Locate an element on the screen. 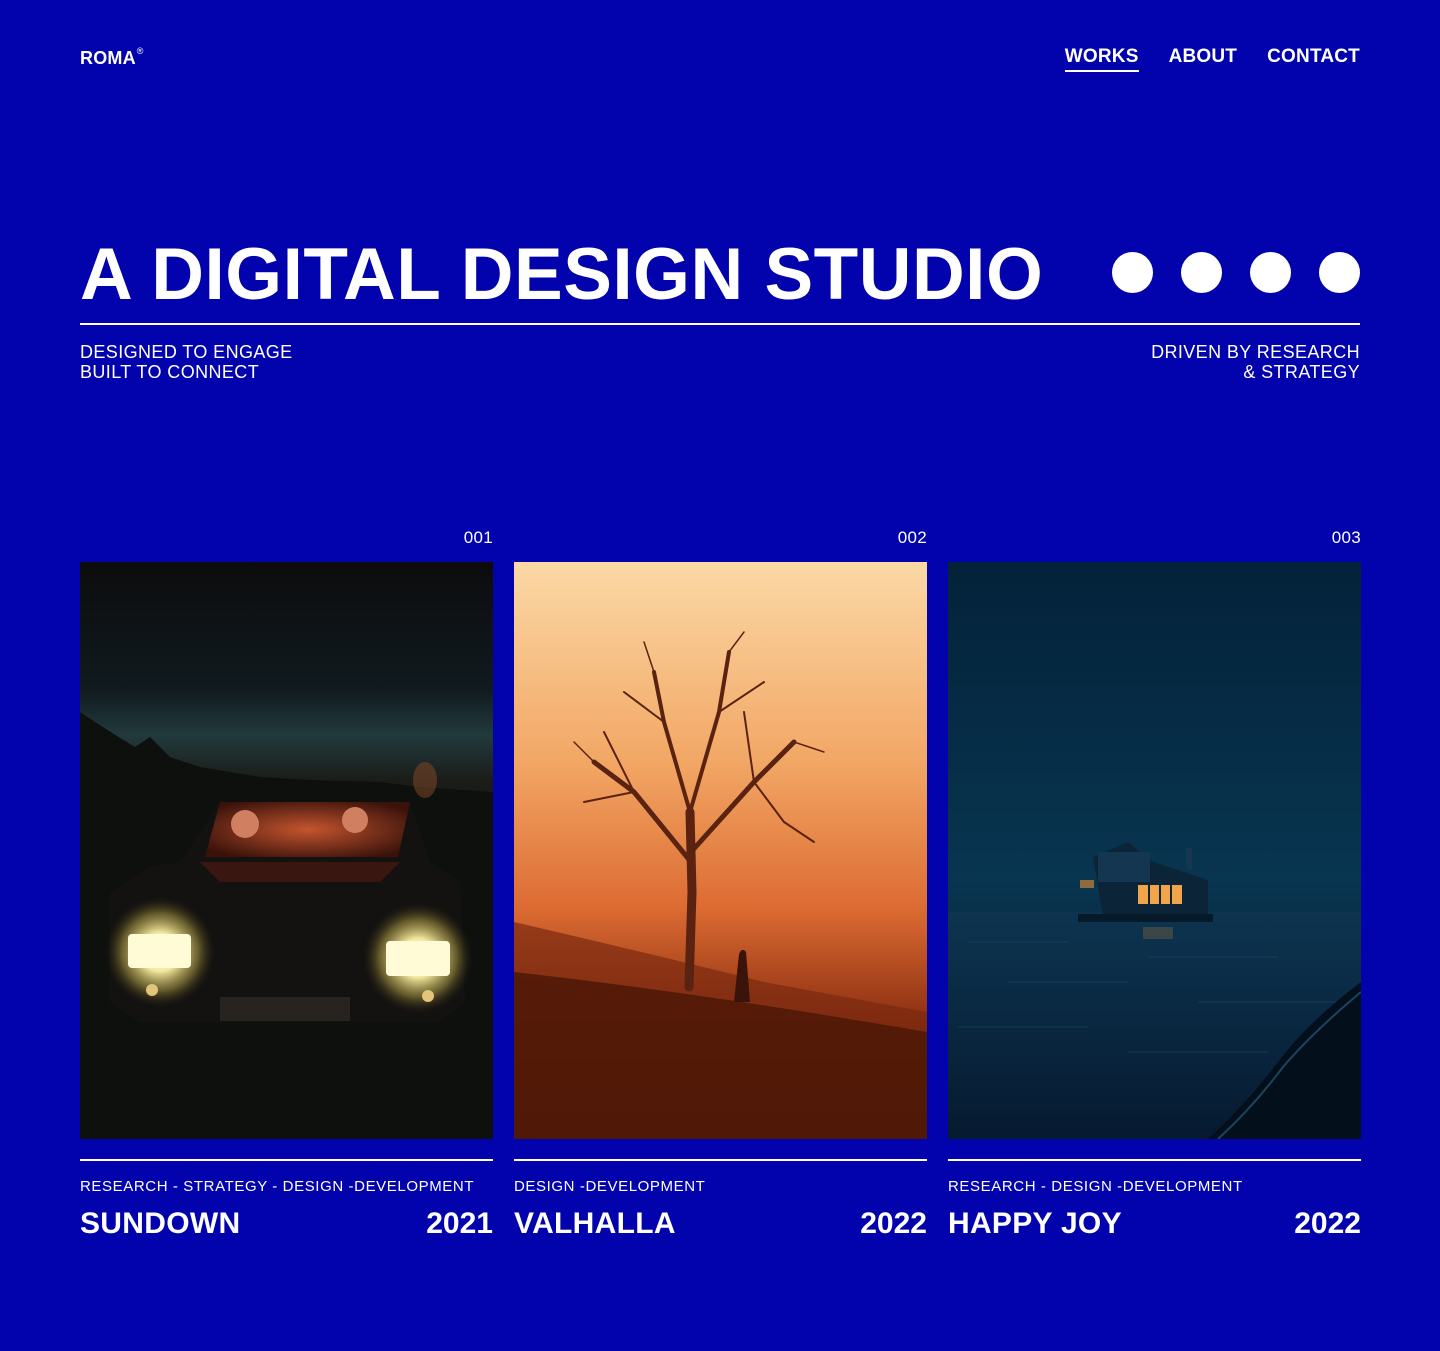 The width and height of the screenshot is (1440, 1351). work-title: HAPPY JOY is located at coordinates (1035, 1224).